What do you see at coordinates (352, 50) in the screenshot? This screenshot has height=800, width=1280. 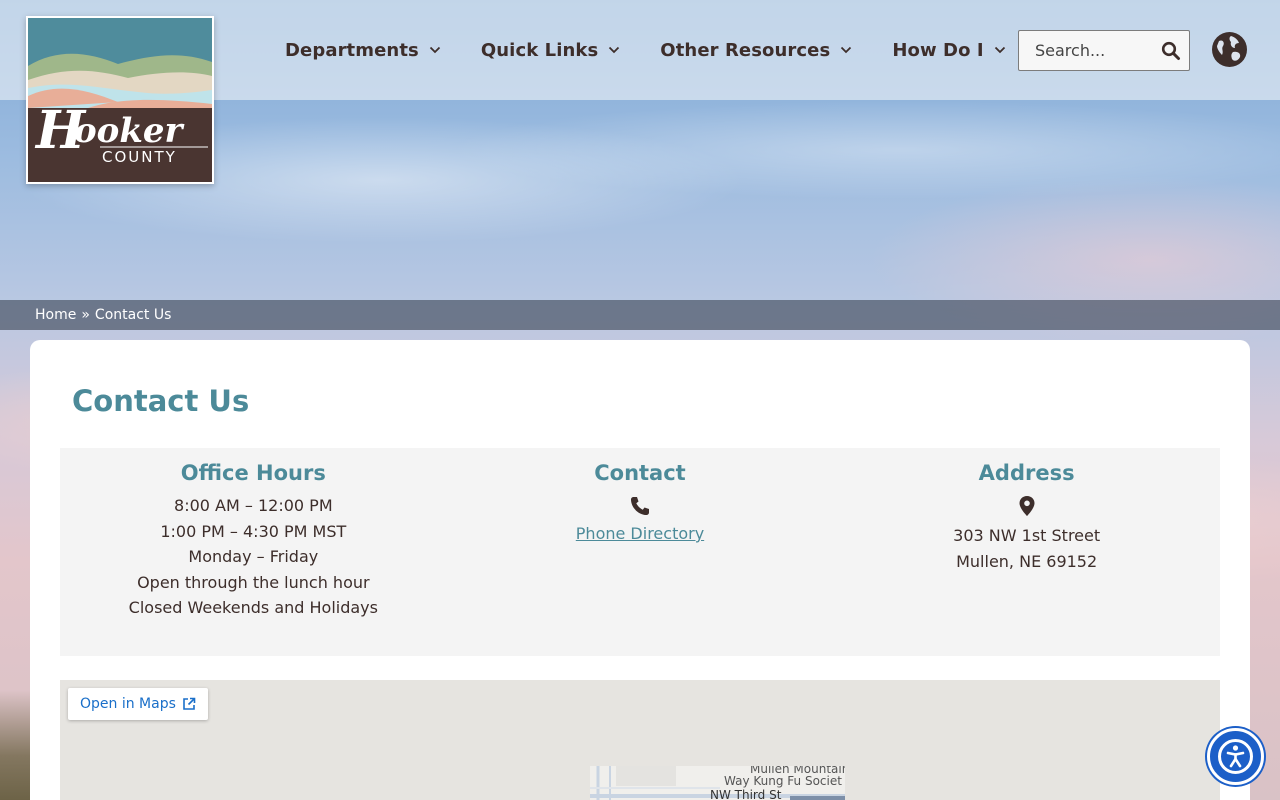 I see `nav-label: Departments` at bounding box center [352, 50].